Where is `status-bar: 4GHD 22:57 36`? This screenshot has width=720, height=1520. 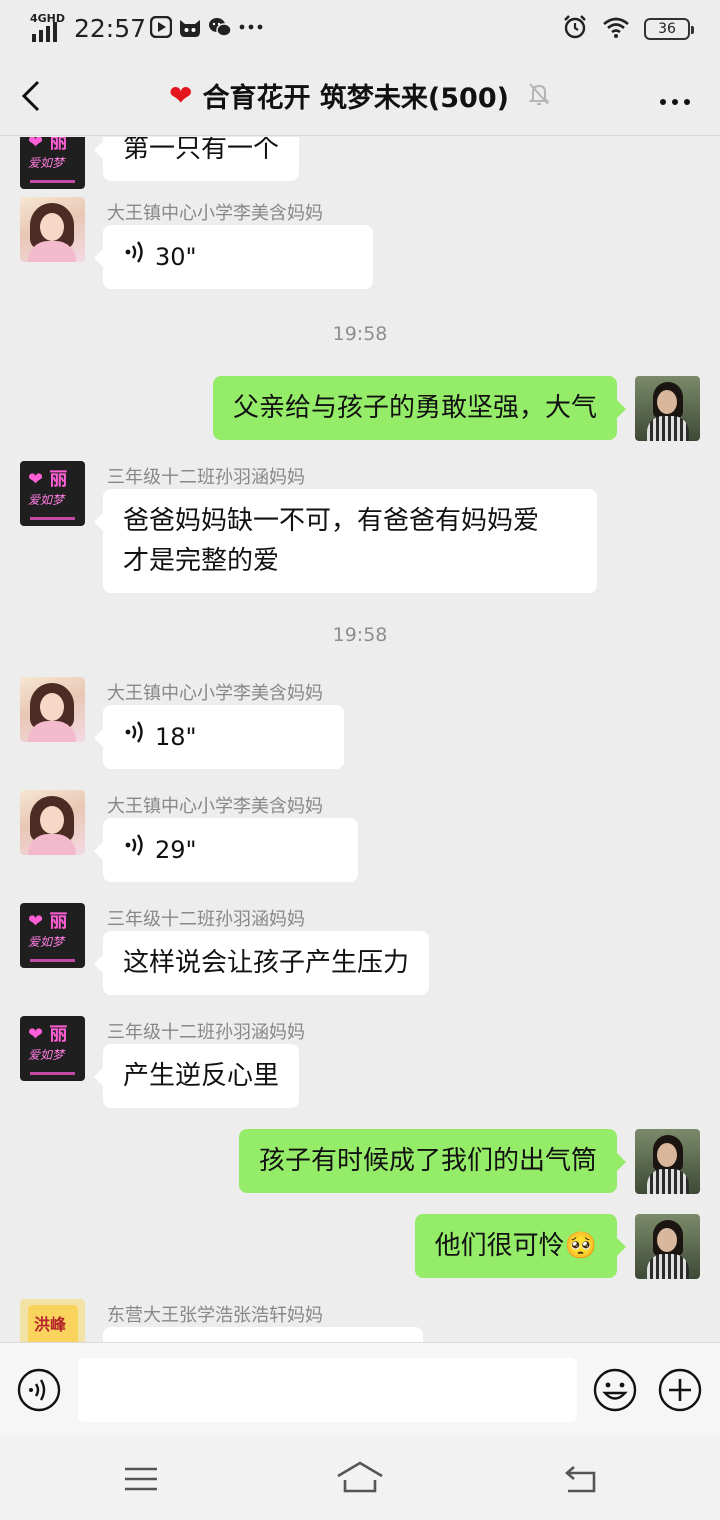 status-bar: 4GHD 22:57 36 is located at coordinates (360, 28).